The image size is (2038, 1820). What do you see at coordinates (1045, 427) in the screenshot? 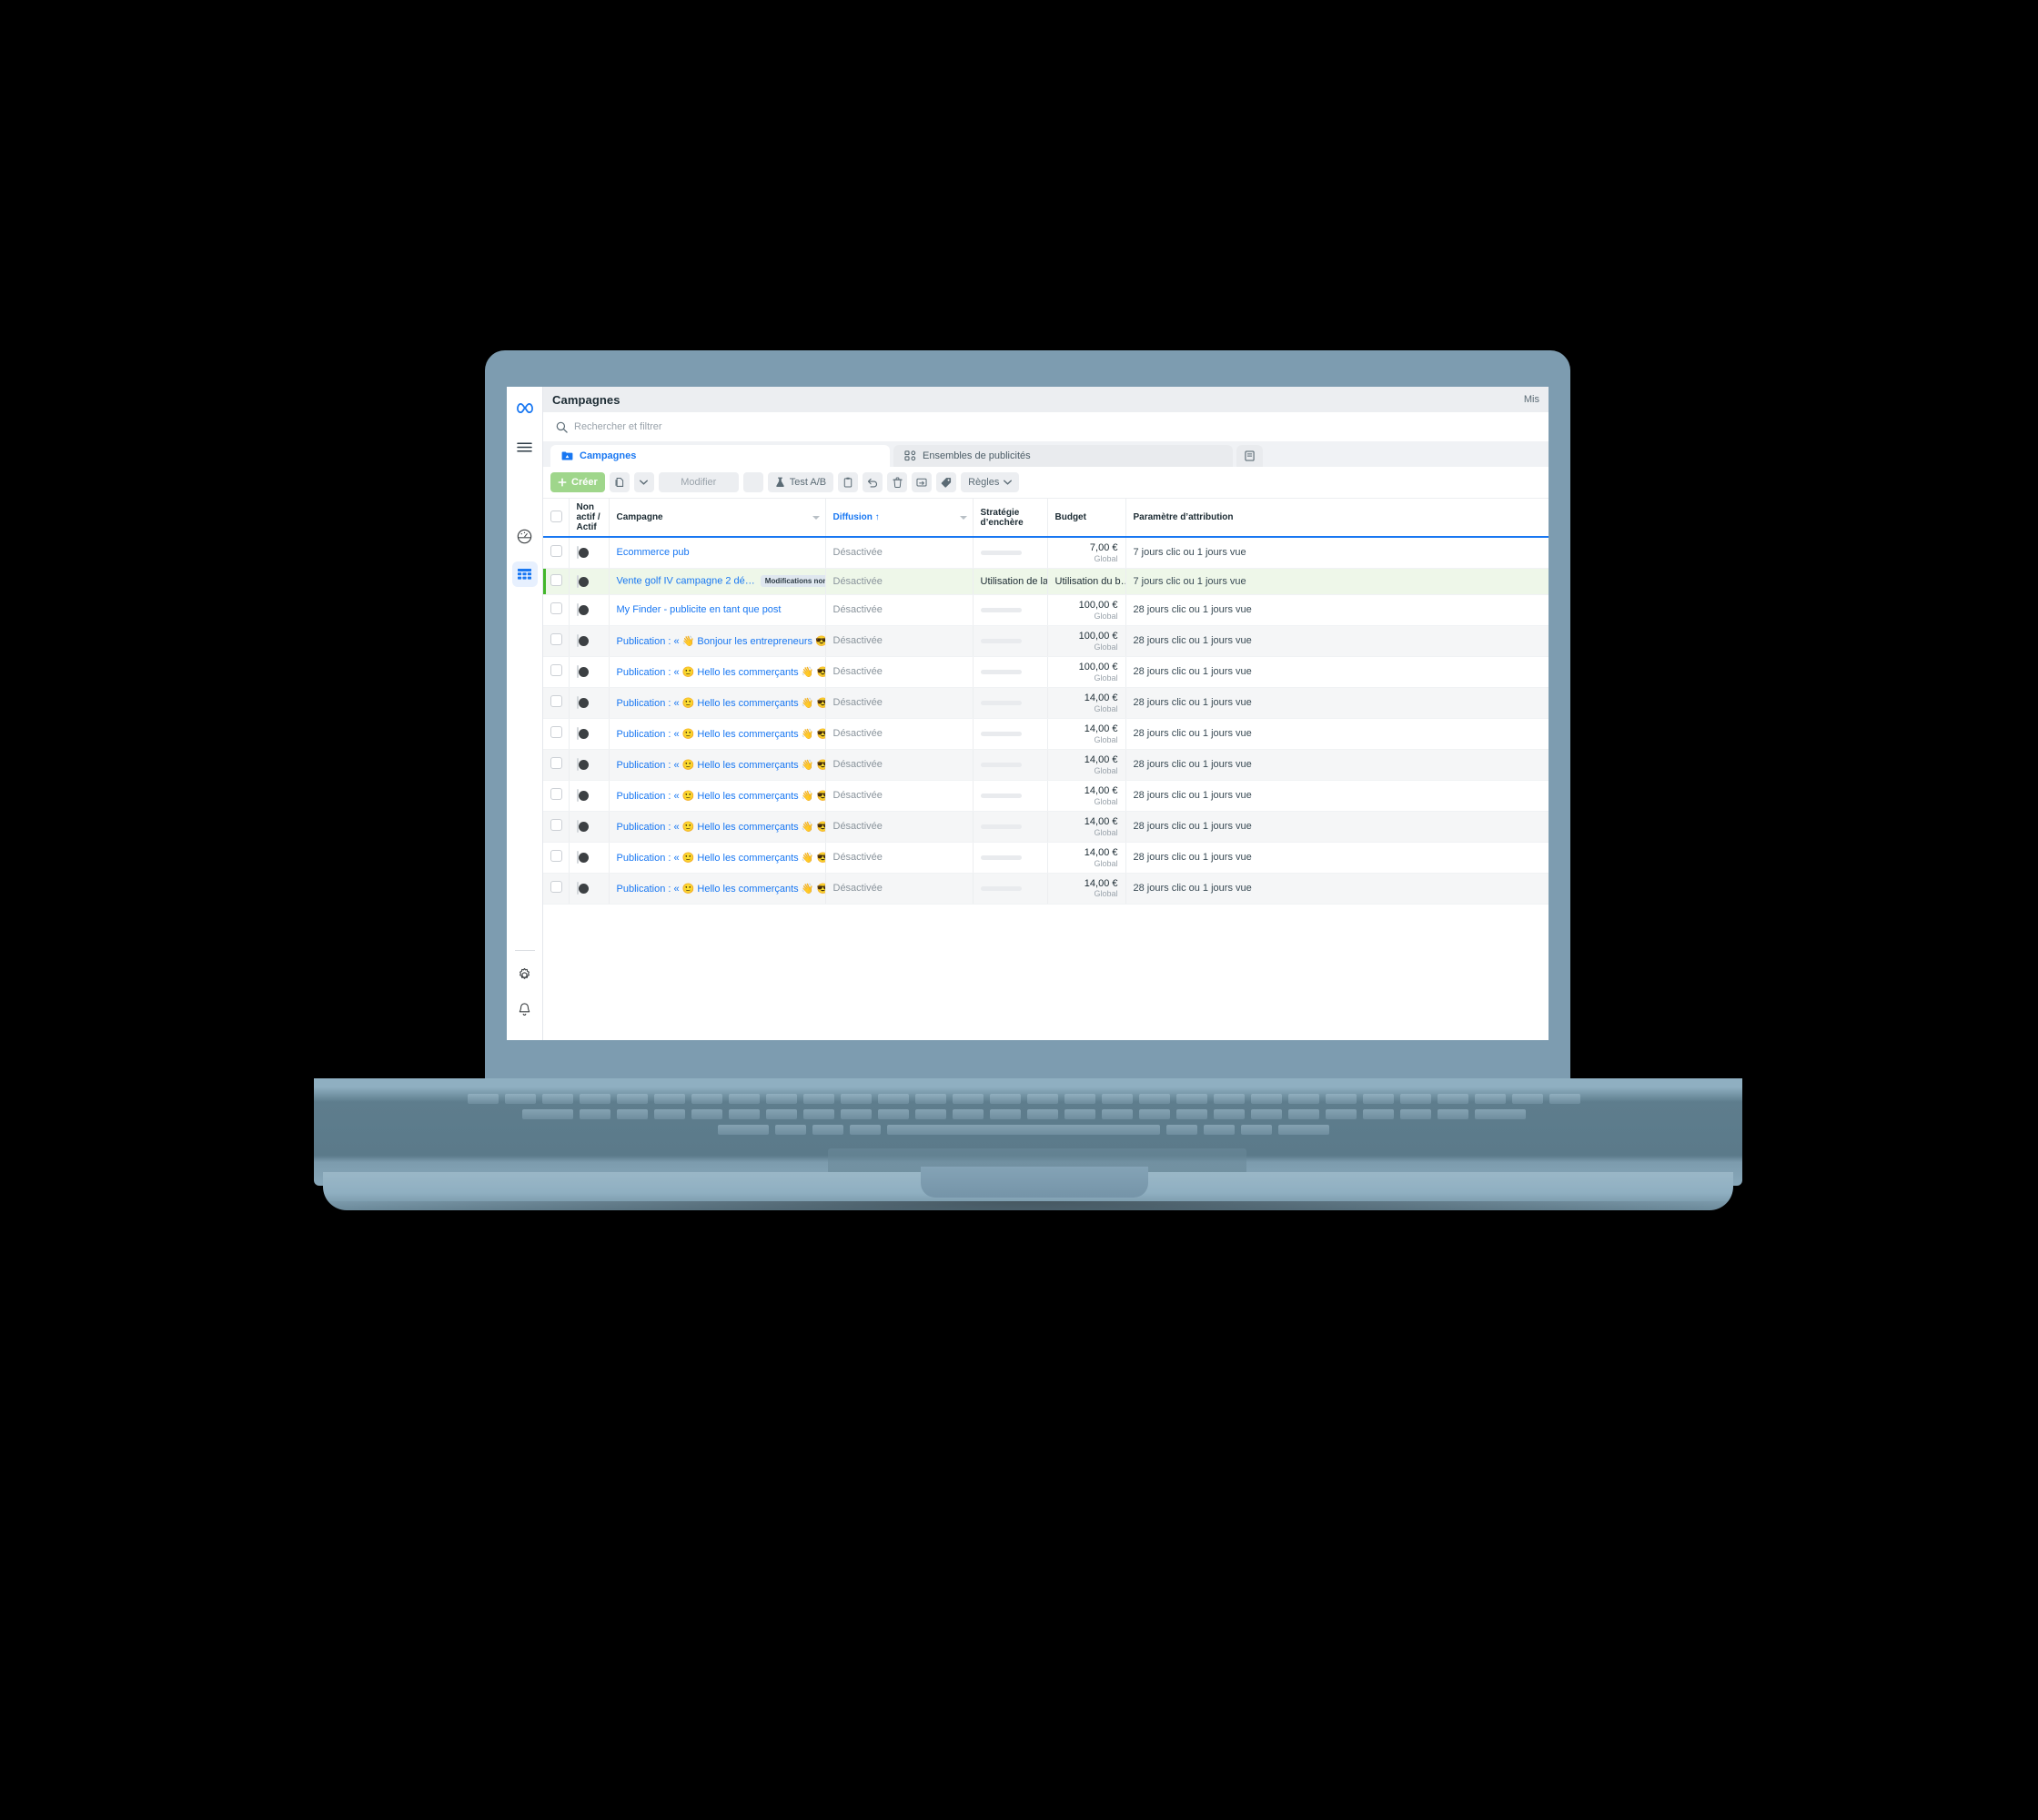
I see `search-input: Rechercher et filtrer` at bounding box center [1045, 427].